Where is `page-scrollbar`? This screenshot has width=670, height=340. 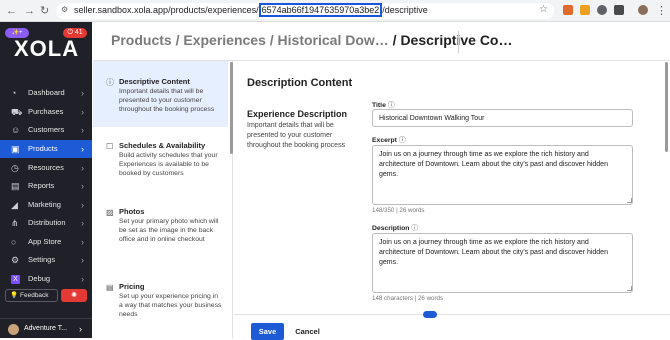
page-scrollbar is located at coordinates (666, 107).